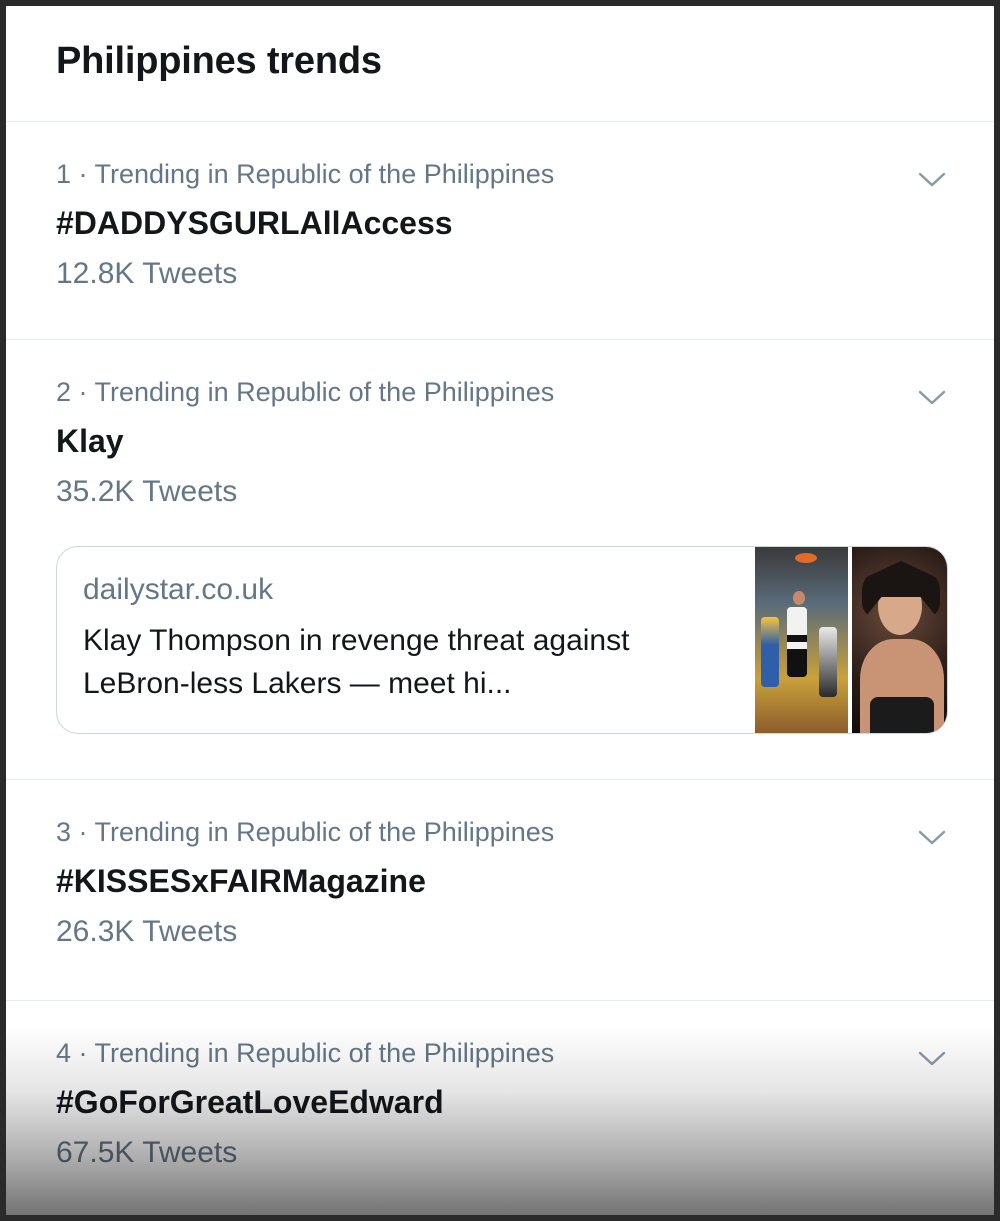 This screenshot has width=1000, height=1221. Describe the element at coordinates (851, 640) in the screenshot. I see `card-thumbnail` at that location.